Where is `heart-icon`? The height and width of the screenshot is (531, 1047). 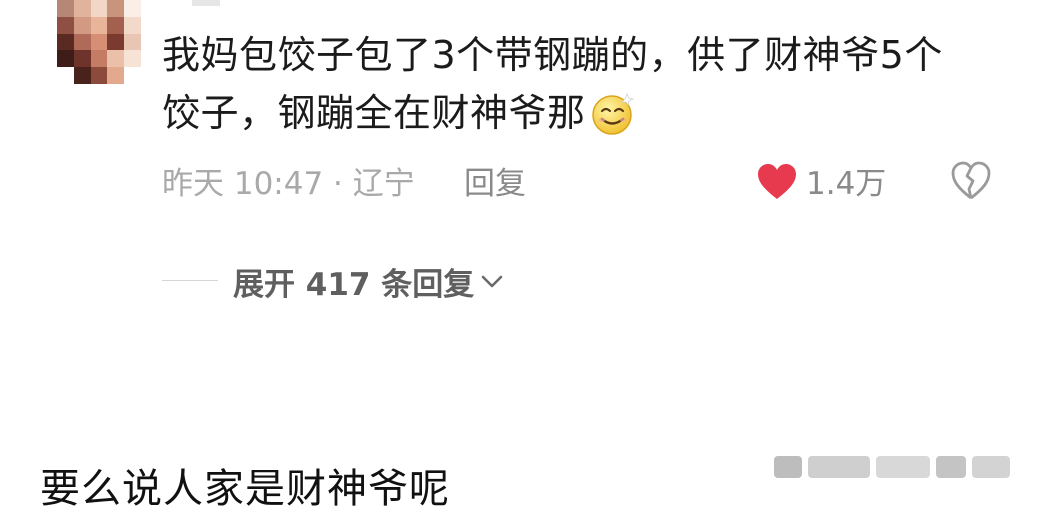
heart-icon is located at coordinates (777, 182).